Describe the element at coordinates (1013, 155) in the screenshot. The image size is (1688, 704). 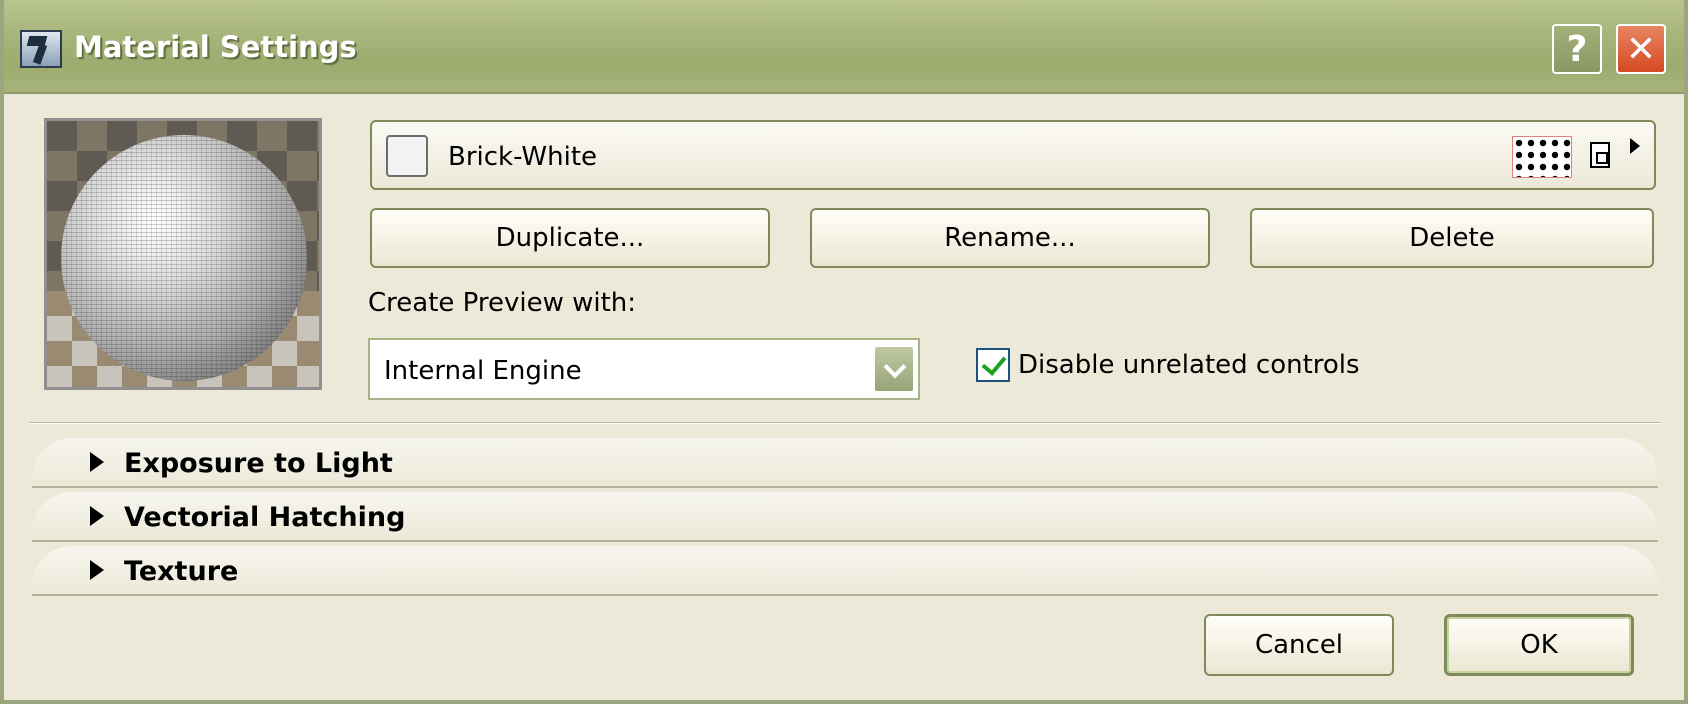
I see `material-selector: Brick-White` at that location.